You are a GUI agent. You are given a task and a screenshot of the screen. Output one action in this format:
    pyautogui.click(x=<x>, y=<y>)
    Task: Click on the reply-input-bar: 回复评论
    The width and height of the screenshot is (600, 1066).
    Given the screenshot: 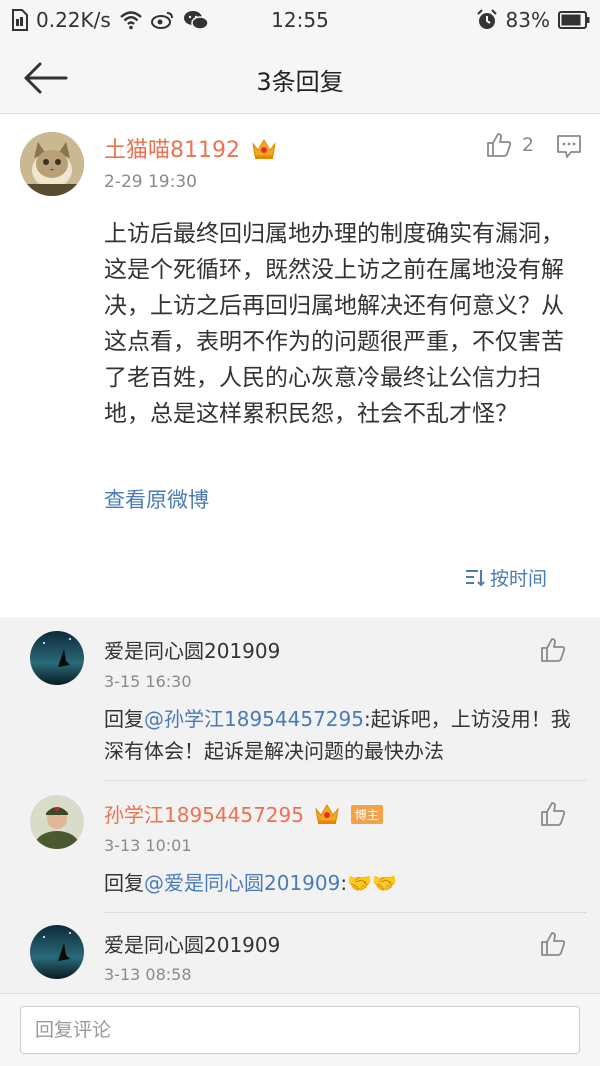 What is the action you would take?
    pyautogui.click(x=300, y=1029)
    